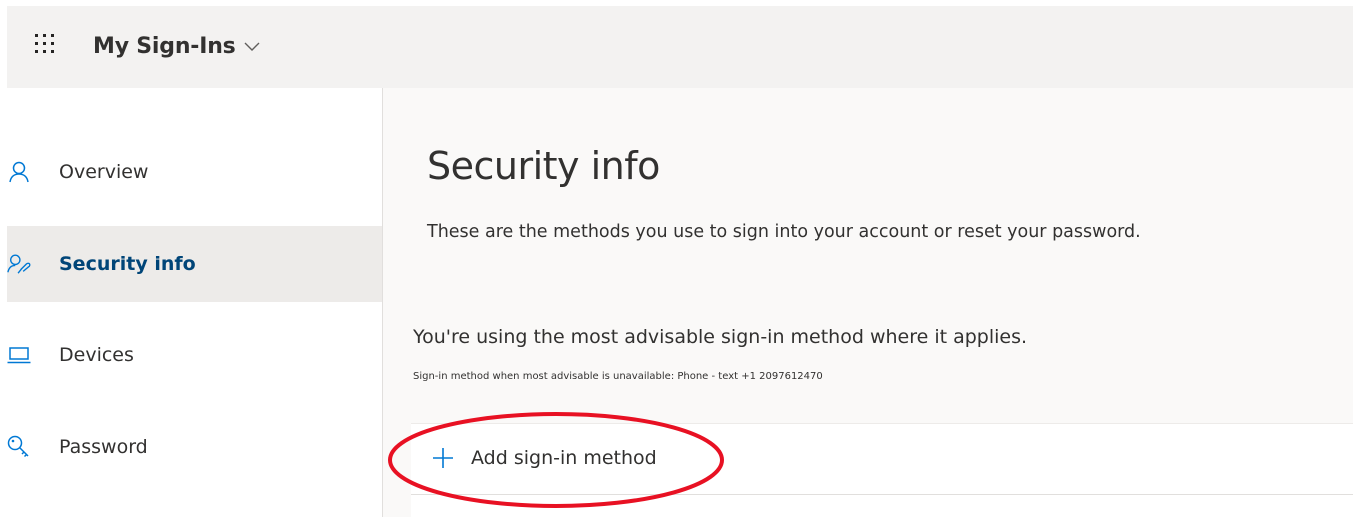  What do you see at coordinates (252, 46) in the screenshot?
I see `chevron-down-icon` at bounding box center [252, 46].